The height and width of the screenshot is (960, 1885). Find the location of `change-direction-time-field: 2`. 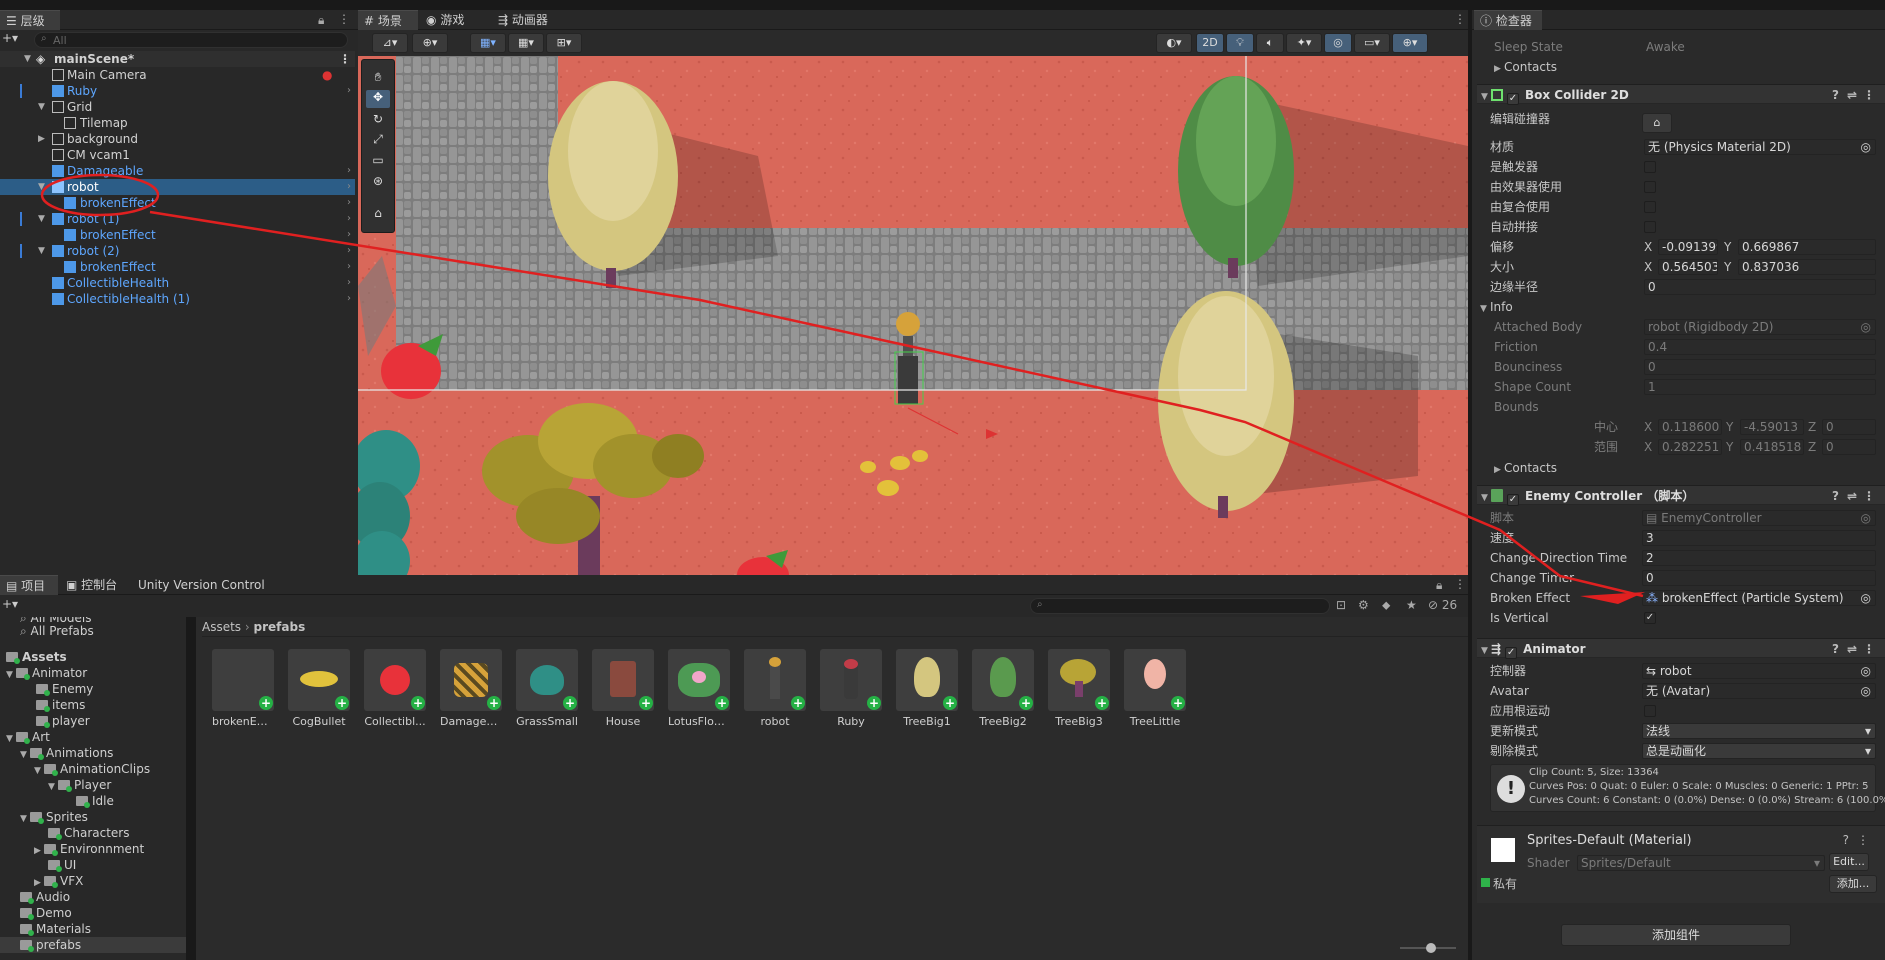

change-direction-time-field: 2 is located at coordinates (1759, 558).